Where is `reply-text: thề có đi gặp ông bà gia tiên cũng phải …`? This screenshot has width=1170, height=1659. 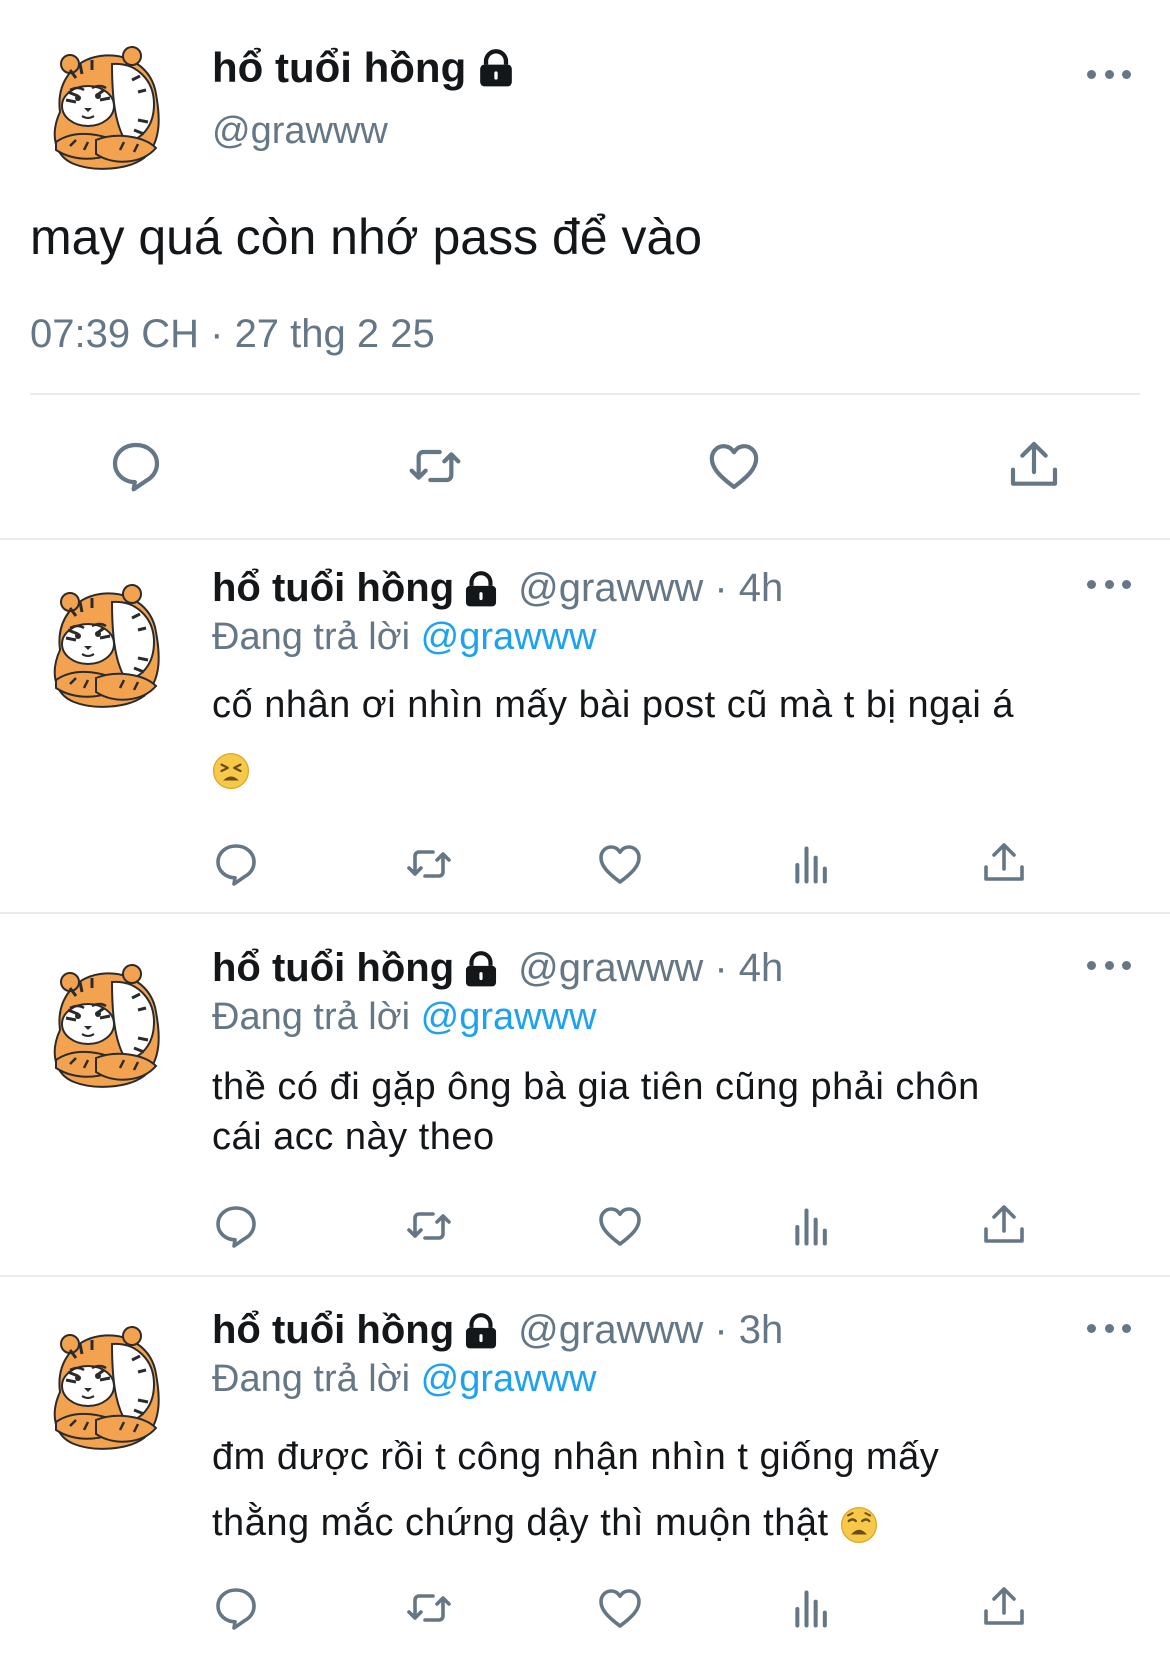 reply-text: thề có đi gặp ông bà gia tiên cũng phải … is located at coordinates (652, 1112).